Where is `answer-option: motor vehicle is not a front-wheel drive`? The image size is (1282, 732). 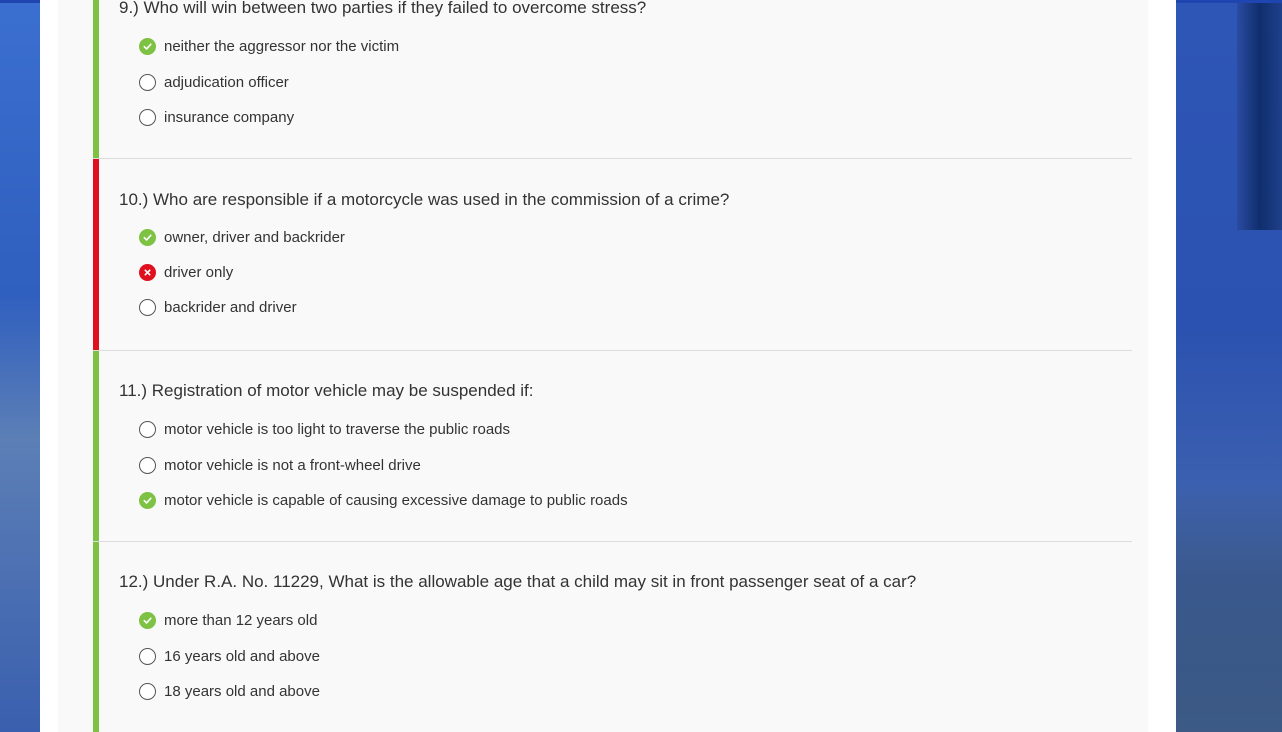
answer-option: motor vehicle is not a front-wheel drive is located at coordinates (280, 465).